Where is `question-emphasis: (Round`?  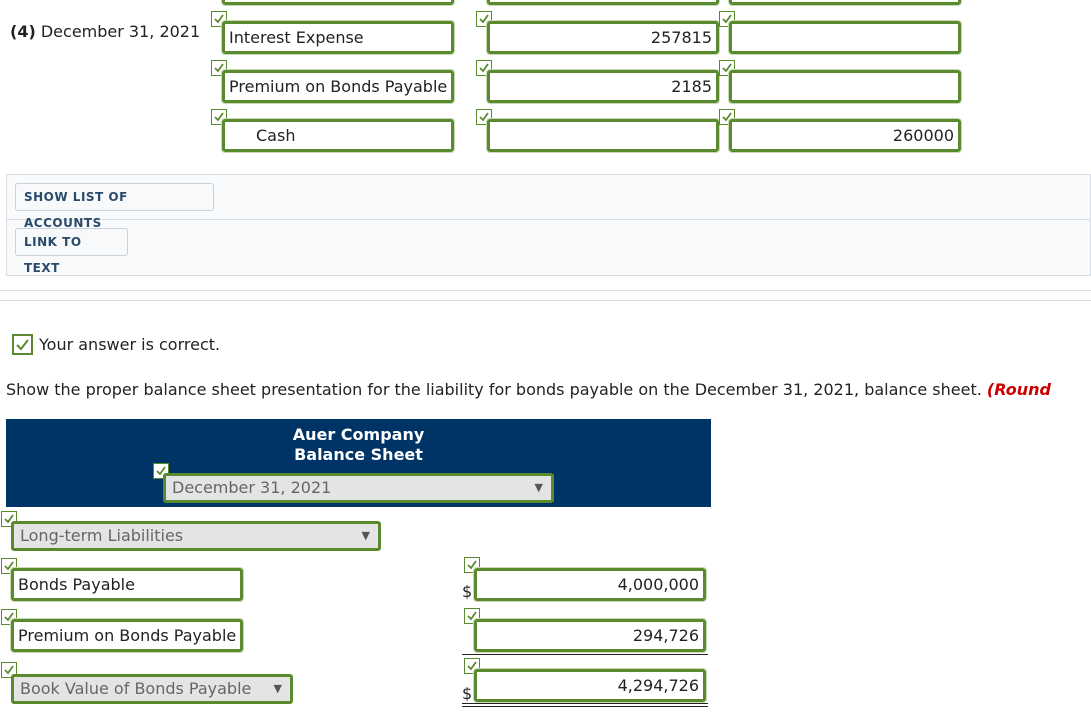 question-emphasis: (Round is located at coordinates (1018, 389).